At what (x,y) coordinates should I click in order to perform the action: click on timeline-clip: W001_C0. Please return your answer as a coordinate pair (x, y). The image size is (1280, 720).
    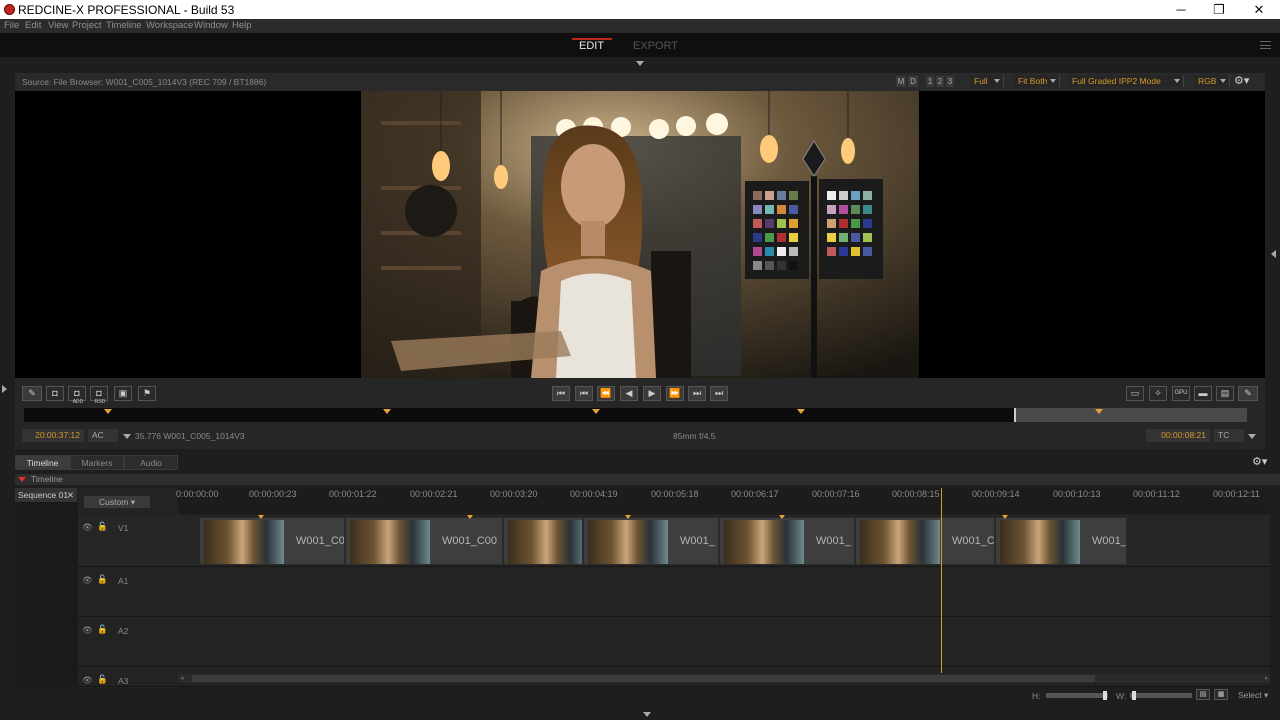
    Looking at the image, I should click on (272, 541).